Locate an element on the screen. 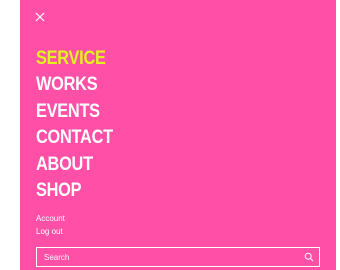 This screenshot has width=340, height=270. search-box is located at coordinates (178, 257).